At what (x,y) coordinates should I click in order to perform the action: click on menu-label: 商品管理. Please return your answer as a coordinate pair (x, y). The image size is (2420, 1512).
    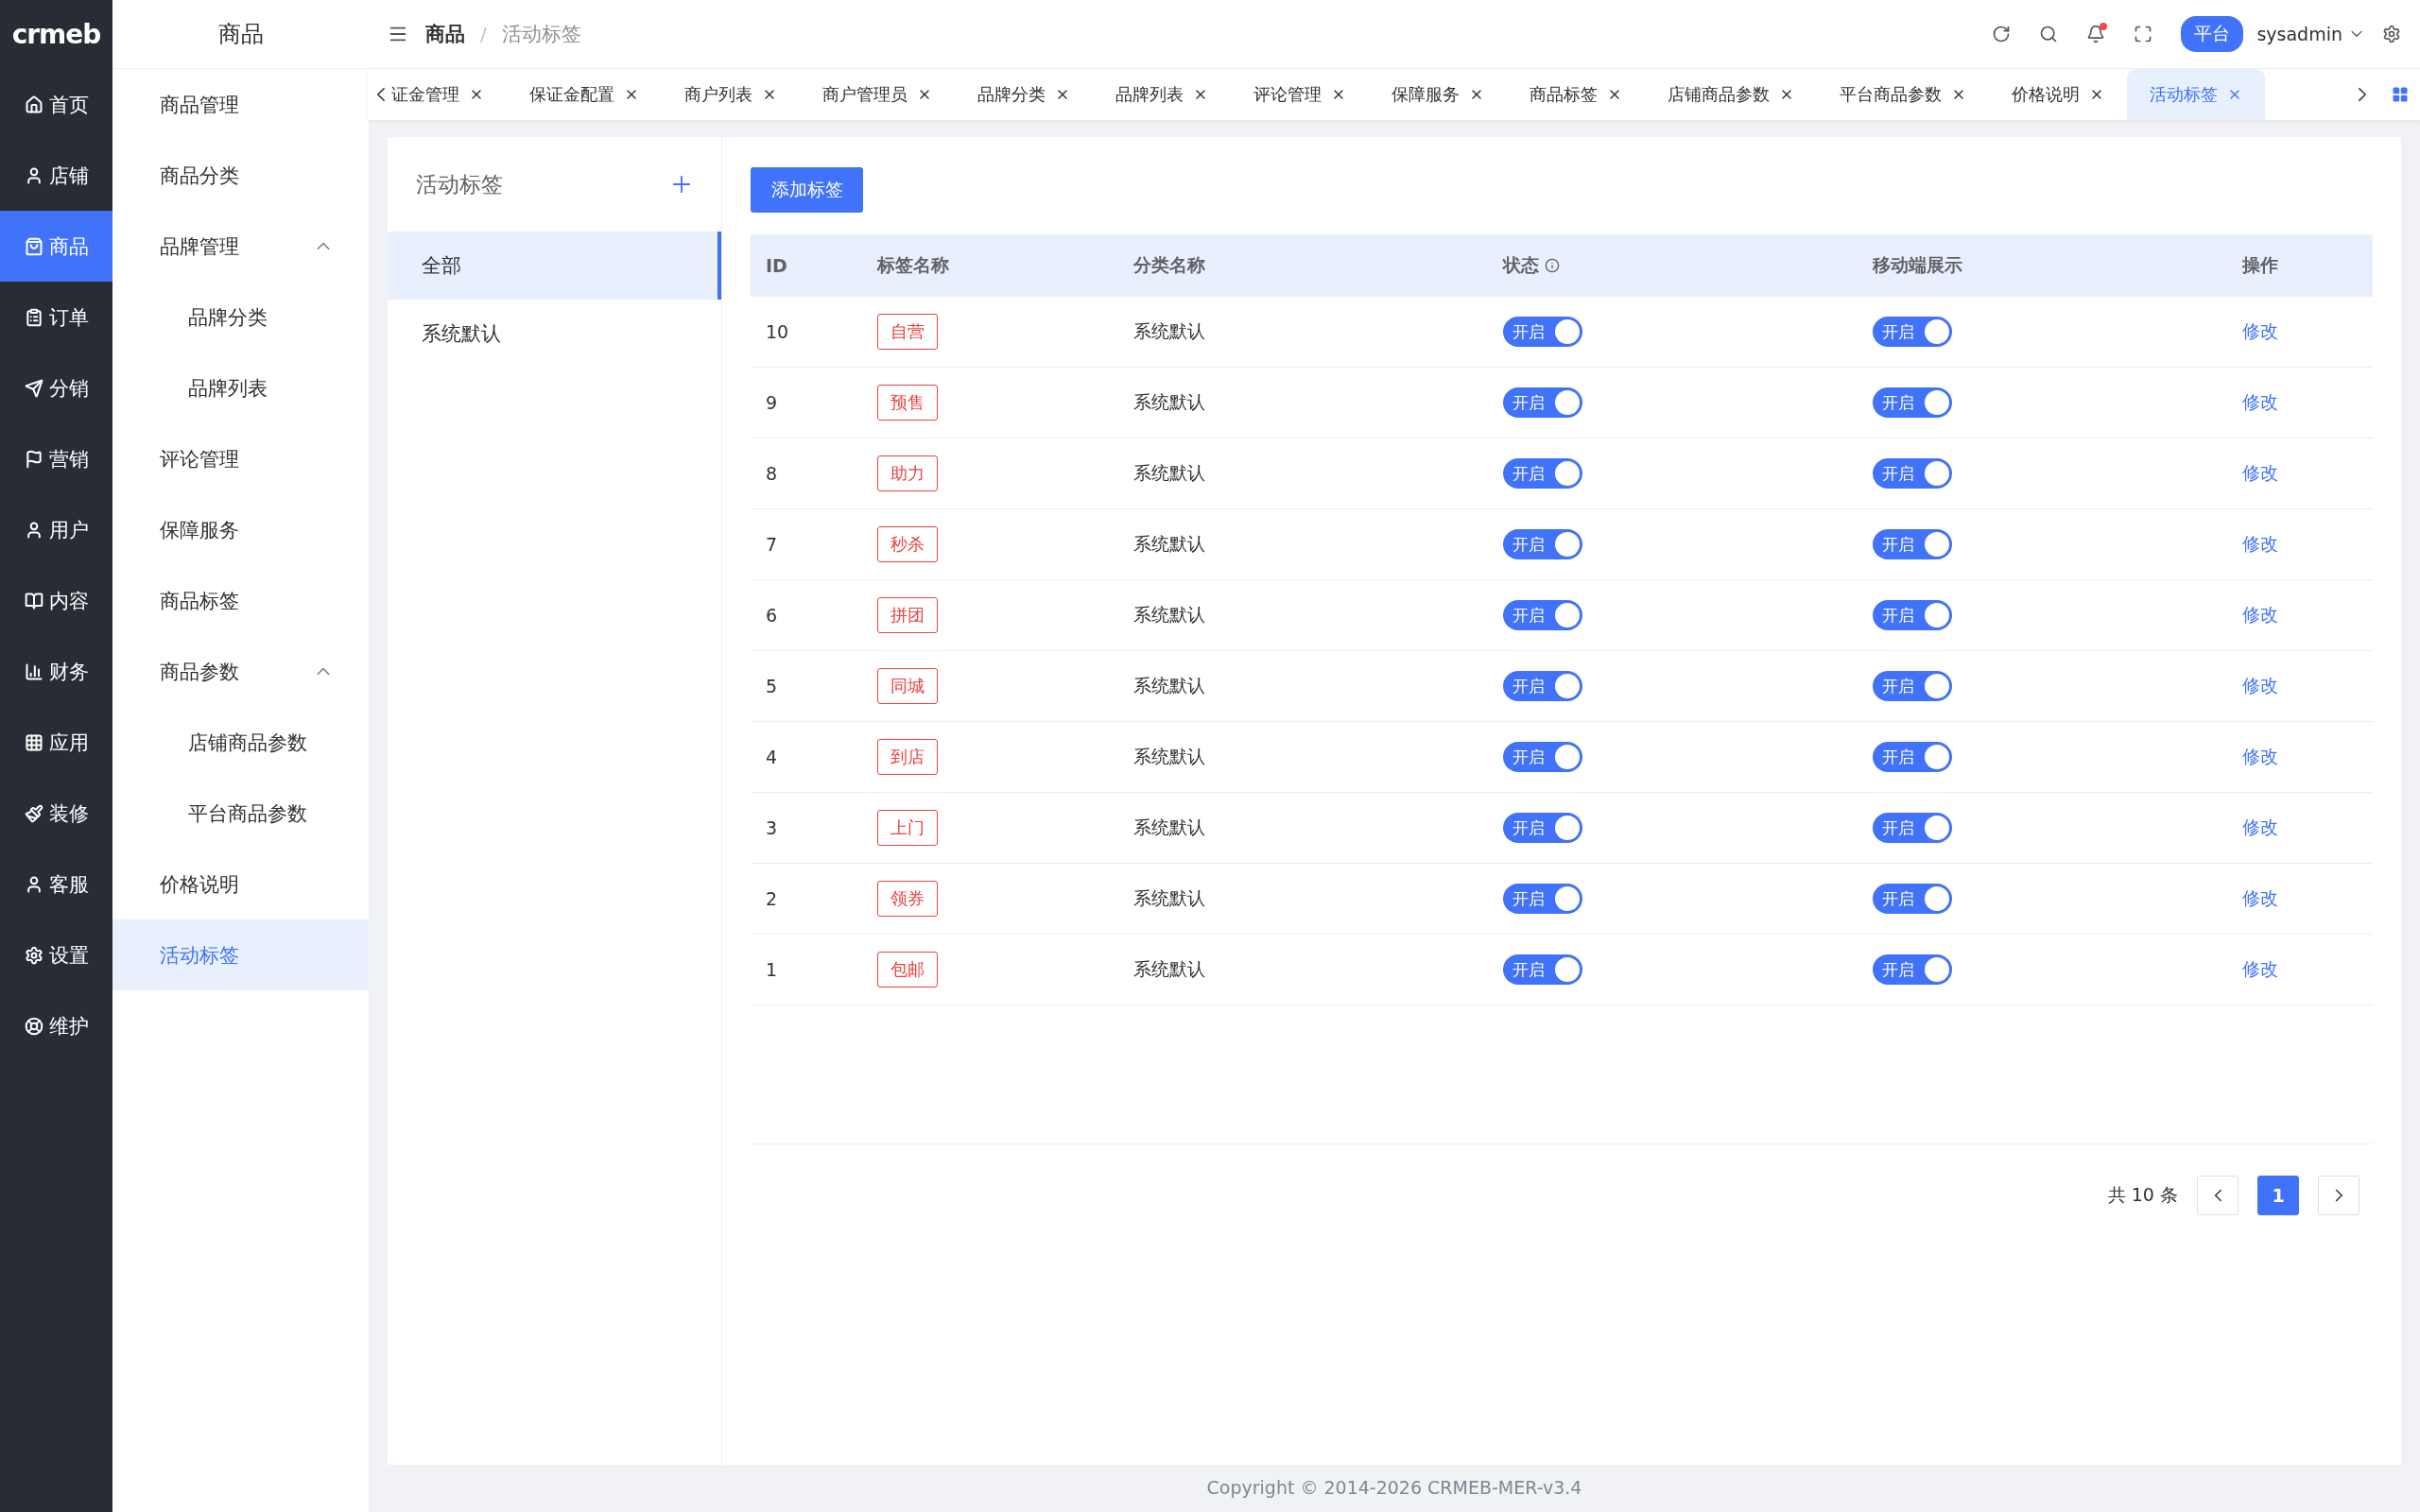
    Looking at the image, I should click on (199, 105).